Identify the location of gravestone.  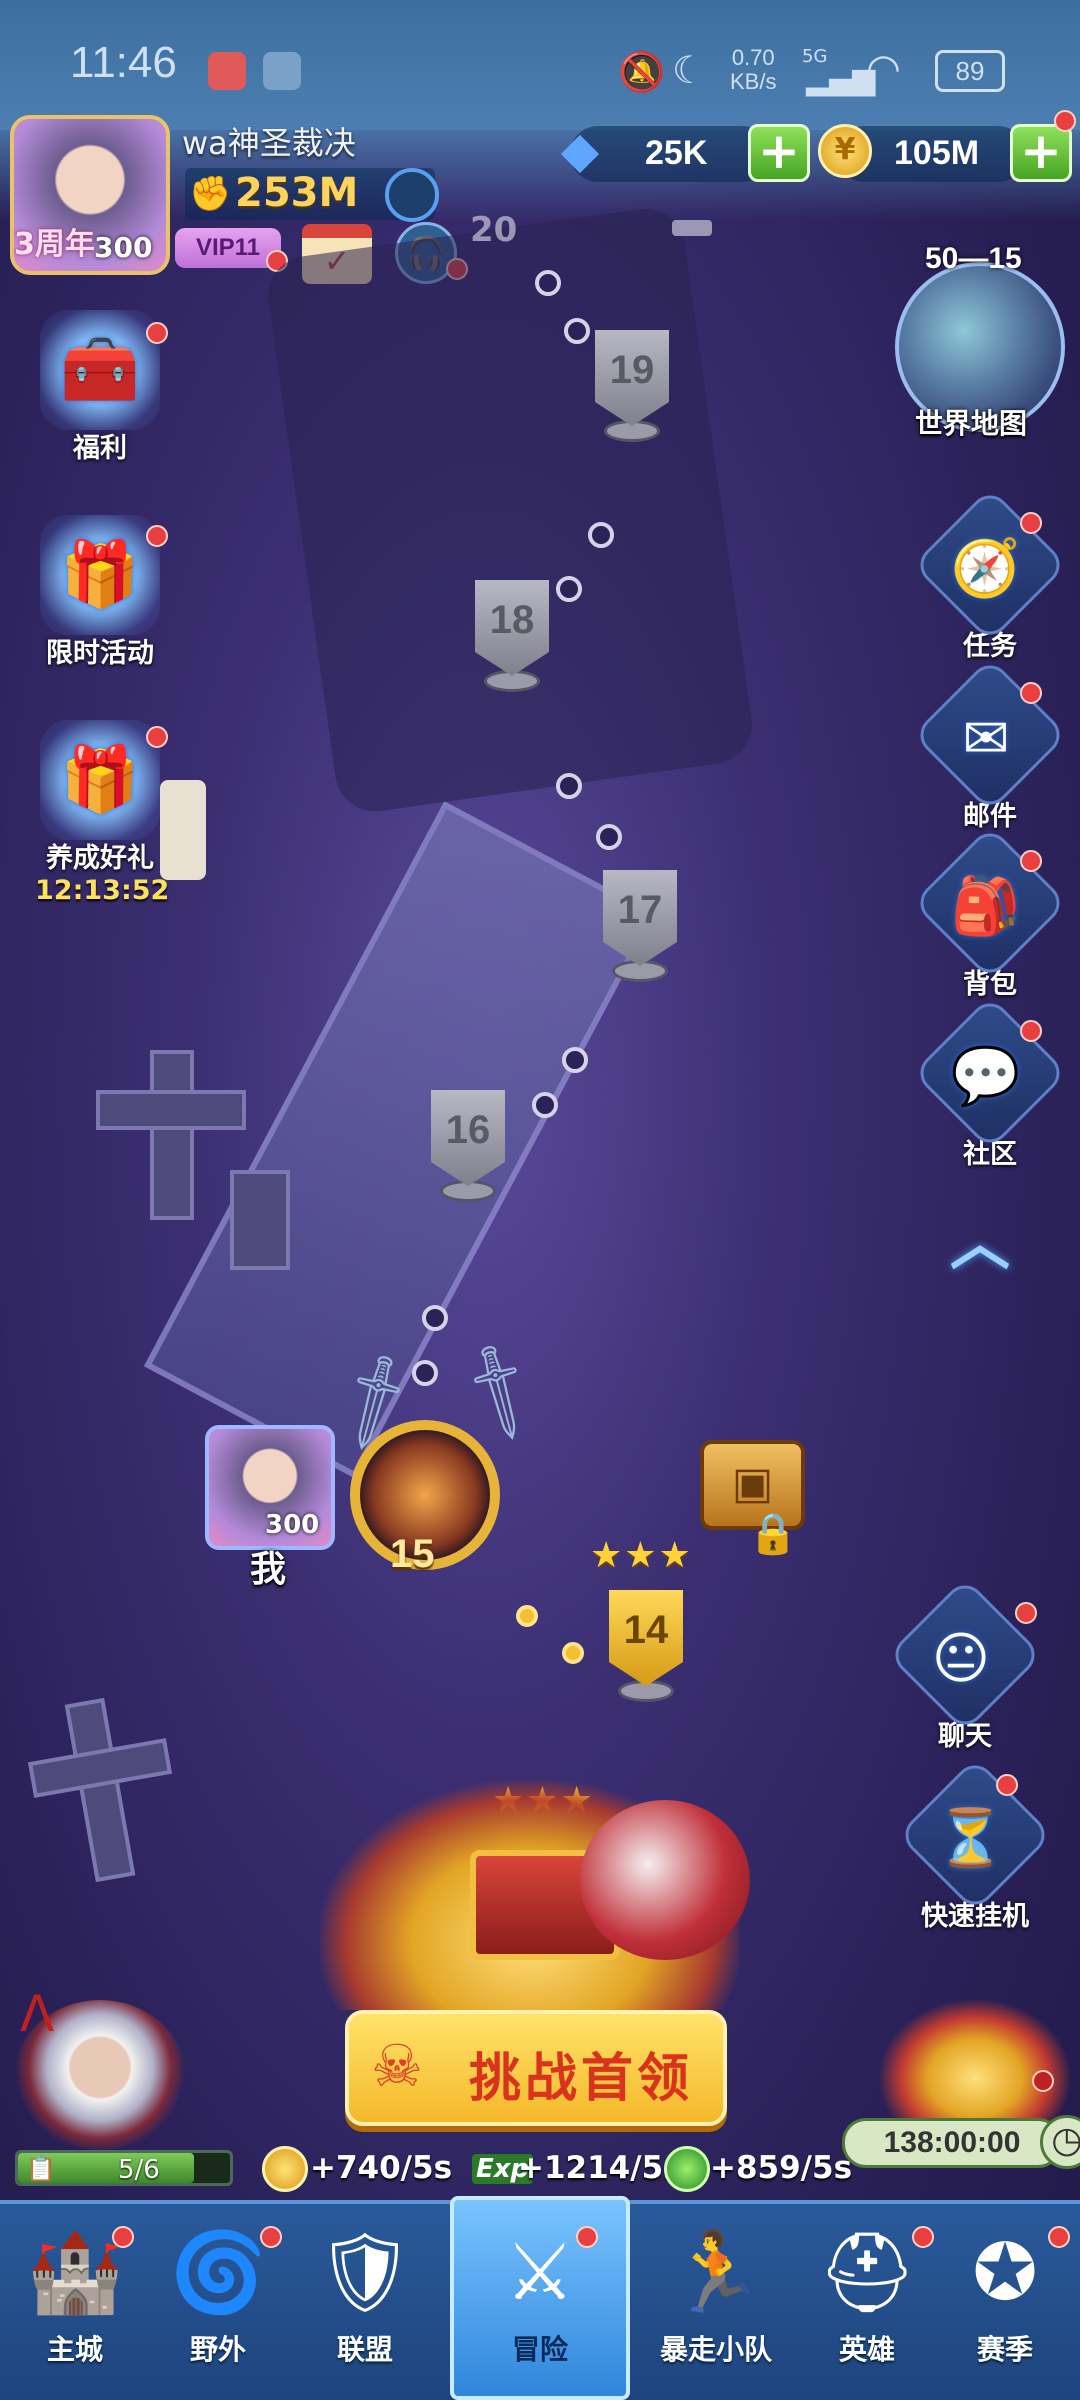
(260, 1220).